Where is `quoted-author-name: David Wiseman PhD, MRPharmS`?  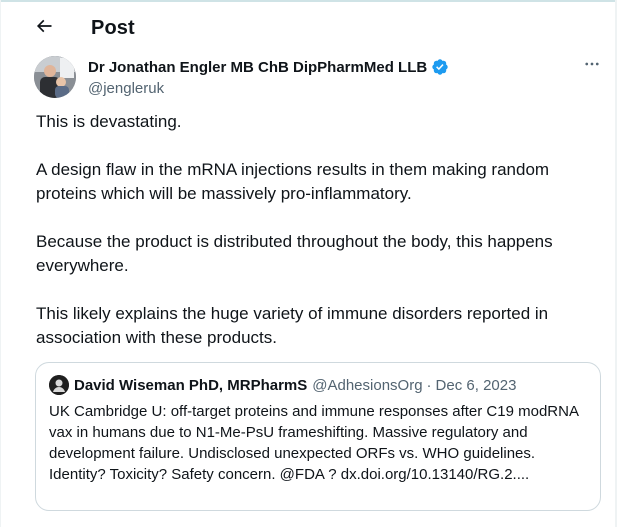 quoted-author-name: David Wiseman PhD, MRPharmS is located at coordinates (190, 385).